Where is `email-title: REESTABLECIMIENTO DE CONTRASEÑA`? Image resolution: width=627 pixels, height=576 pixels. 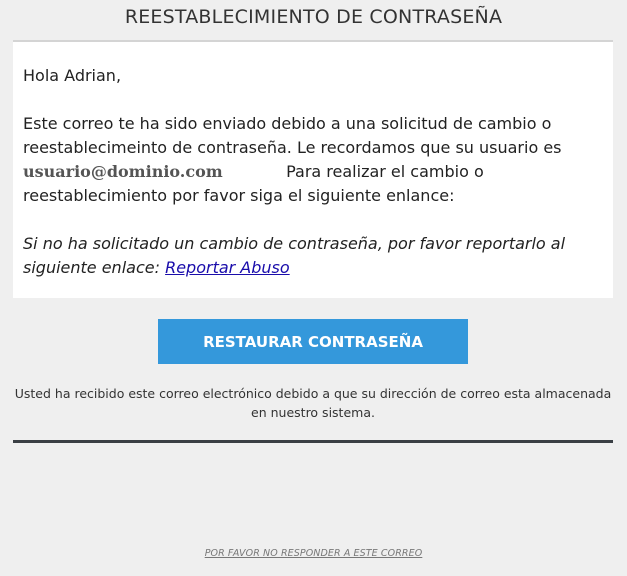
email-title: REESTABLECIMIENTO DE CONTRASEÑA is located at coordinates (313, 17).